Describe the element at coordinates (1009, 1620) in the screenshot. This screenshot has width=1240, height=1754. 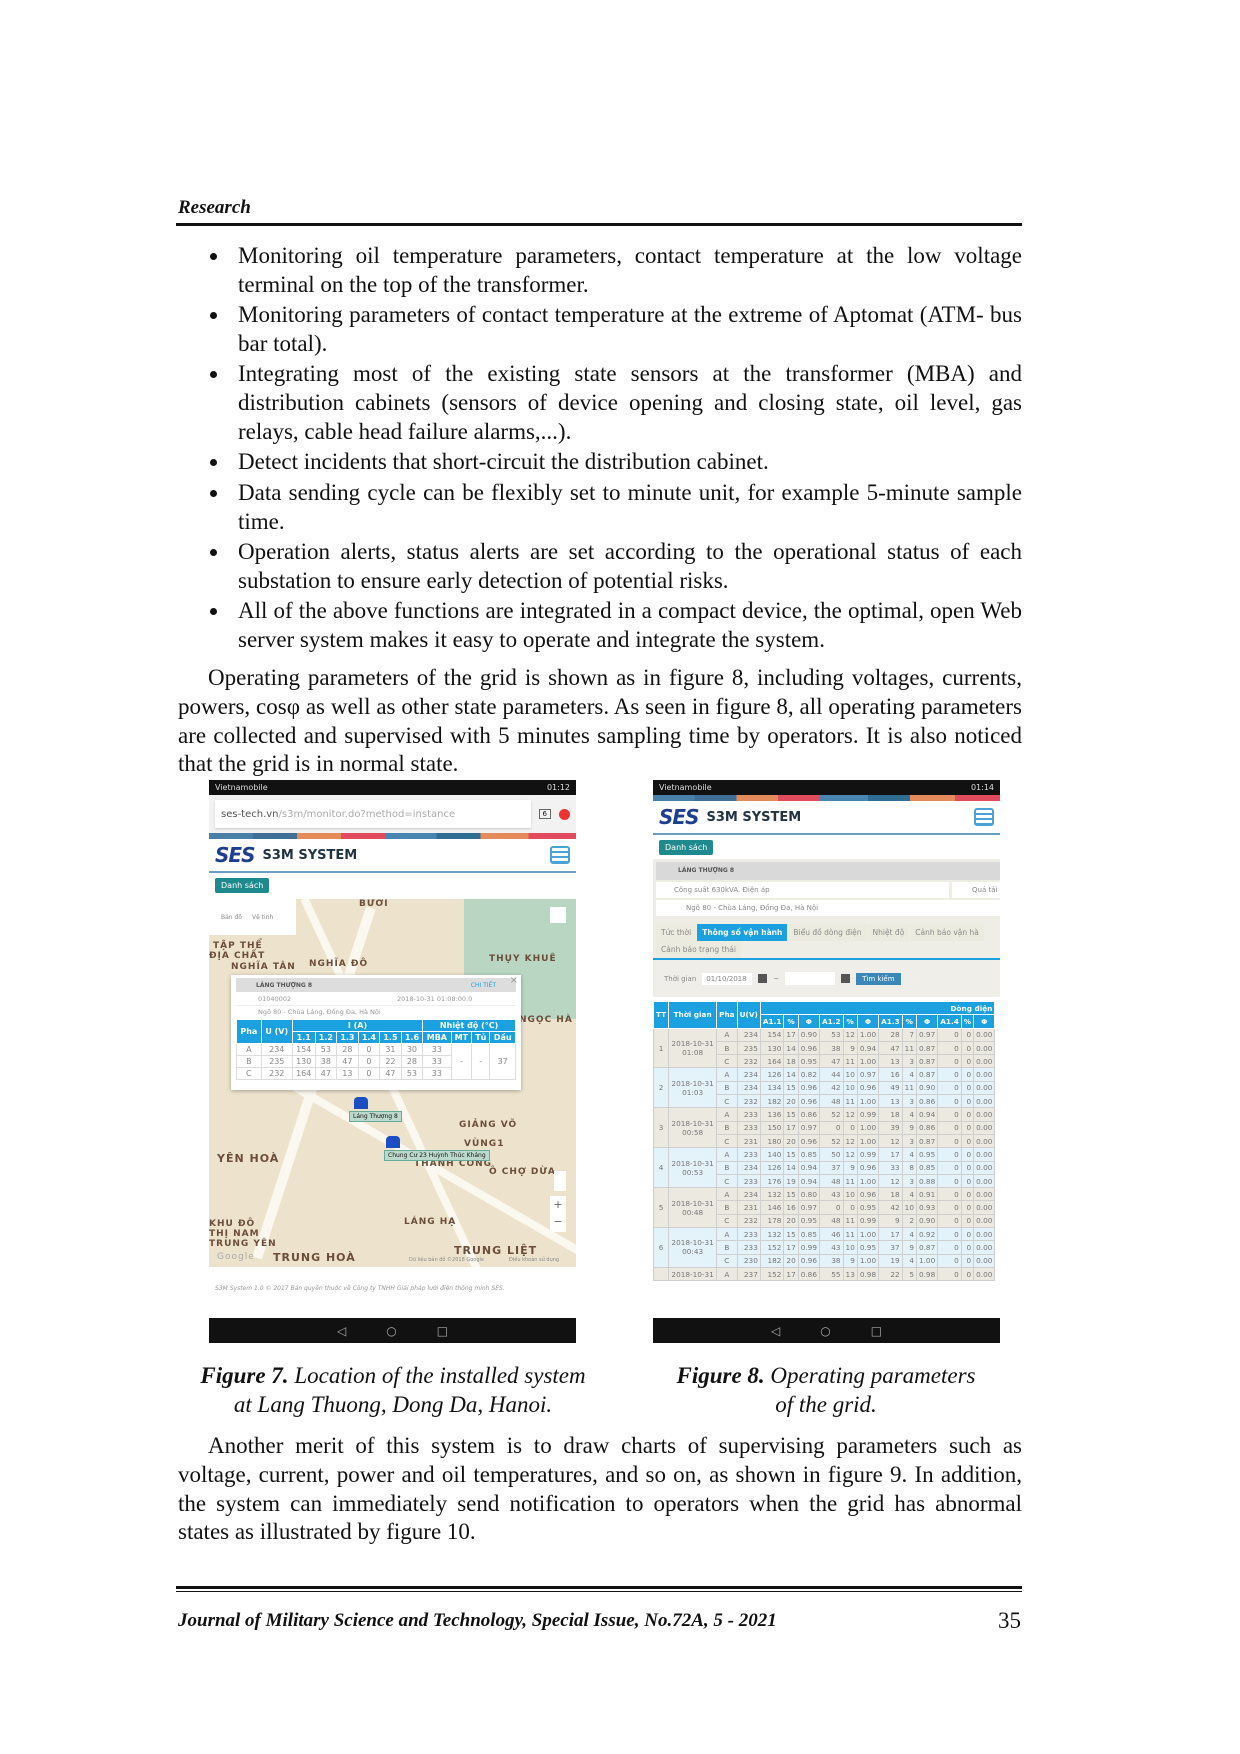
I see `page-number: 35` at that location.